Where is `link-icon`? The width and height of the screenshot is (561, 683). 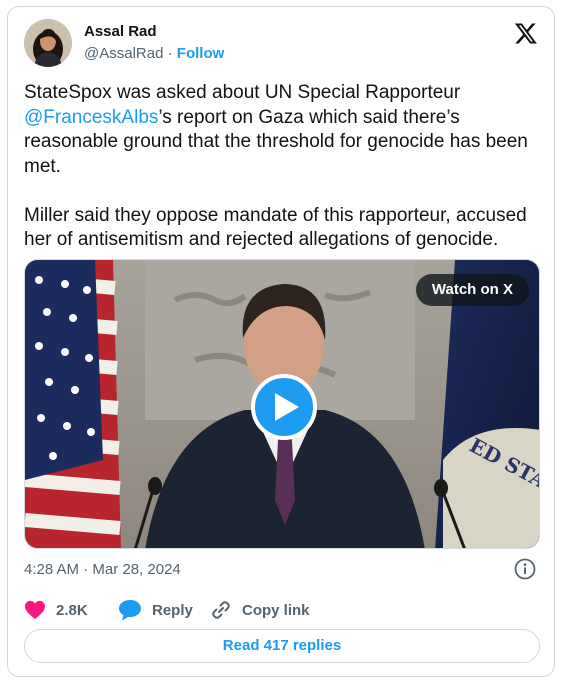
link-icon is located at coordinates (221, 610).